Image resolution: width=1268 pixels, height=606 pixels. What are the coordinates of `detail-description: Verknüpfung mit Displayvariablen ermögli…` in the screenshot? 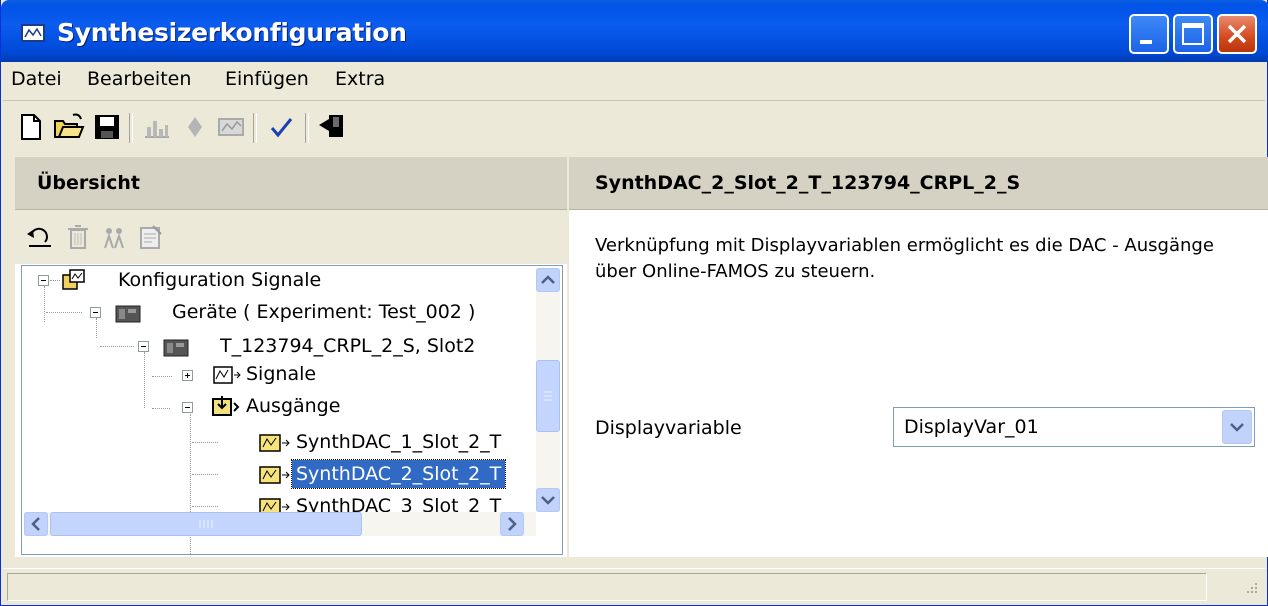 It's located at (904, 258).